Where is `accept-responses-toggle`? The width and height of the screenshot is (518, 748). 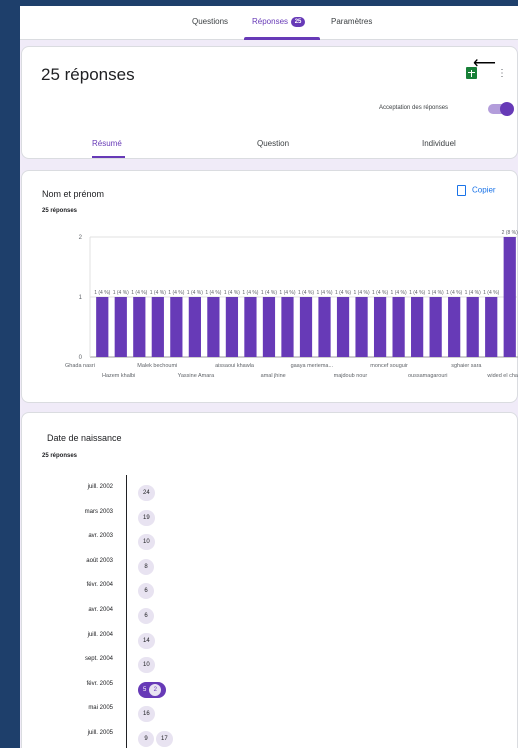 accept-responses-toggle is located at coordinates (501, 109).